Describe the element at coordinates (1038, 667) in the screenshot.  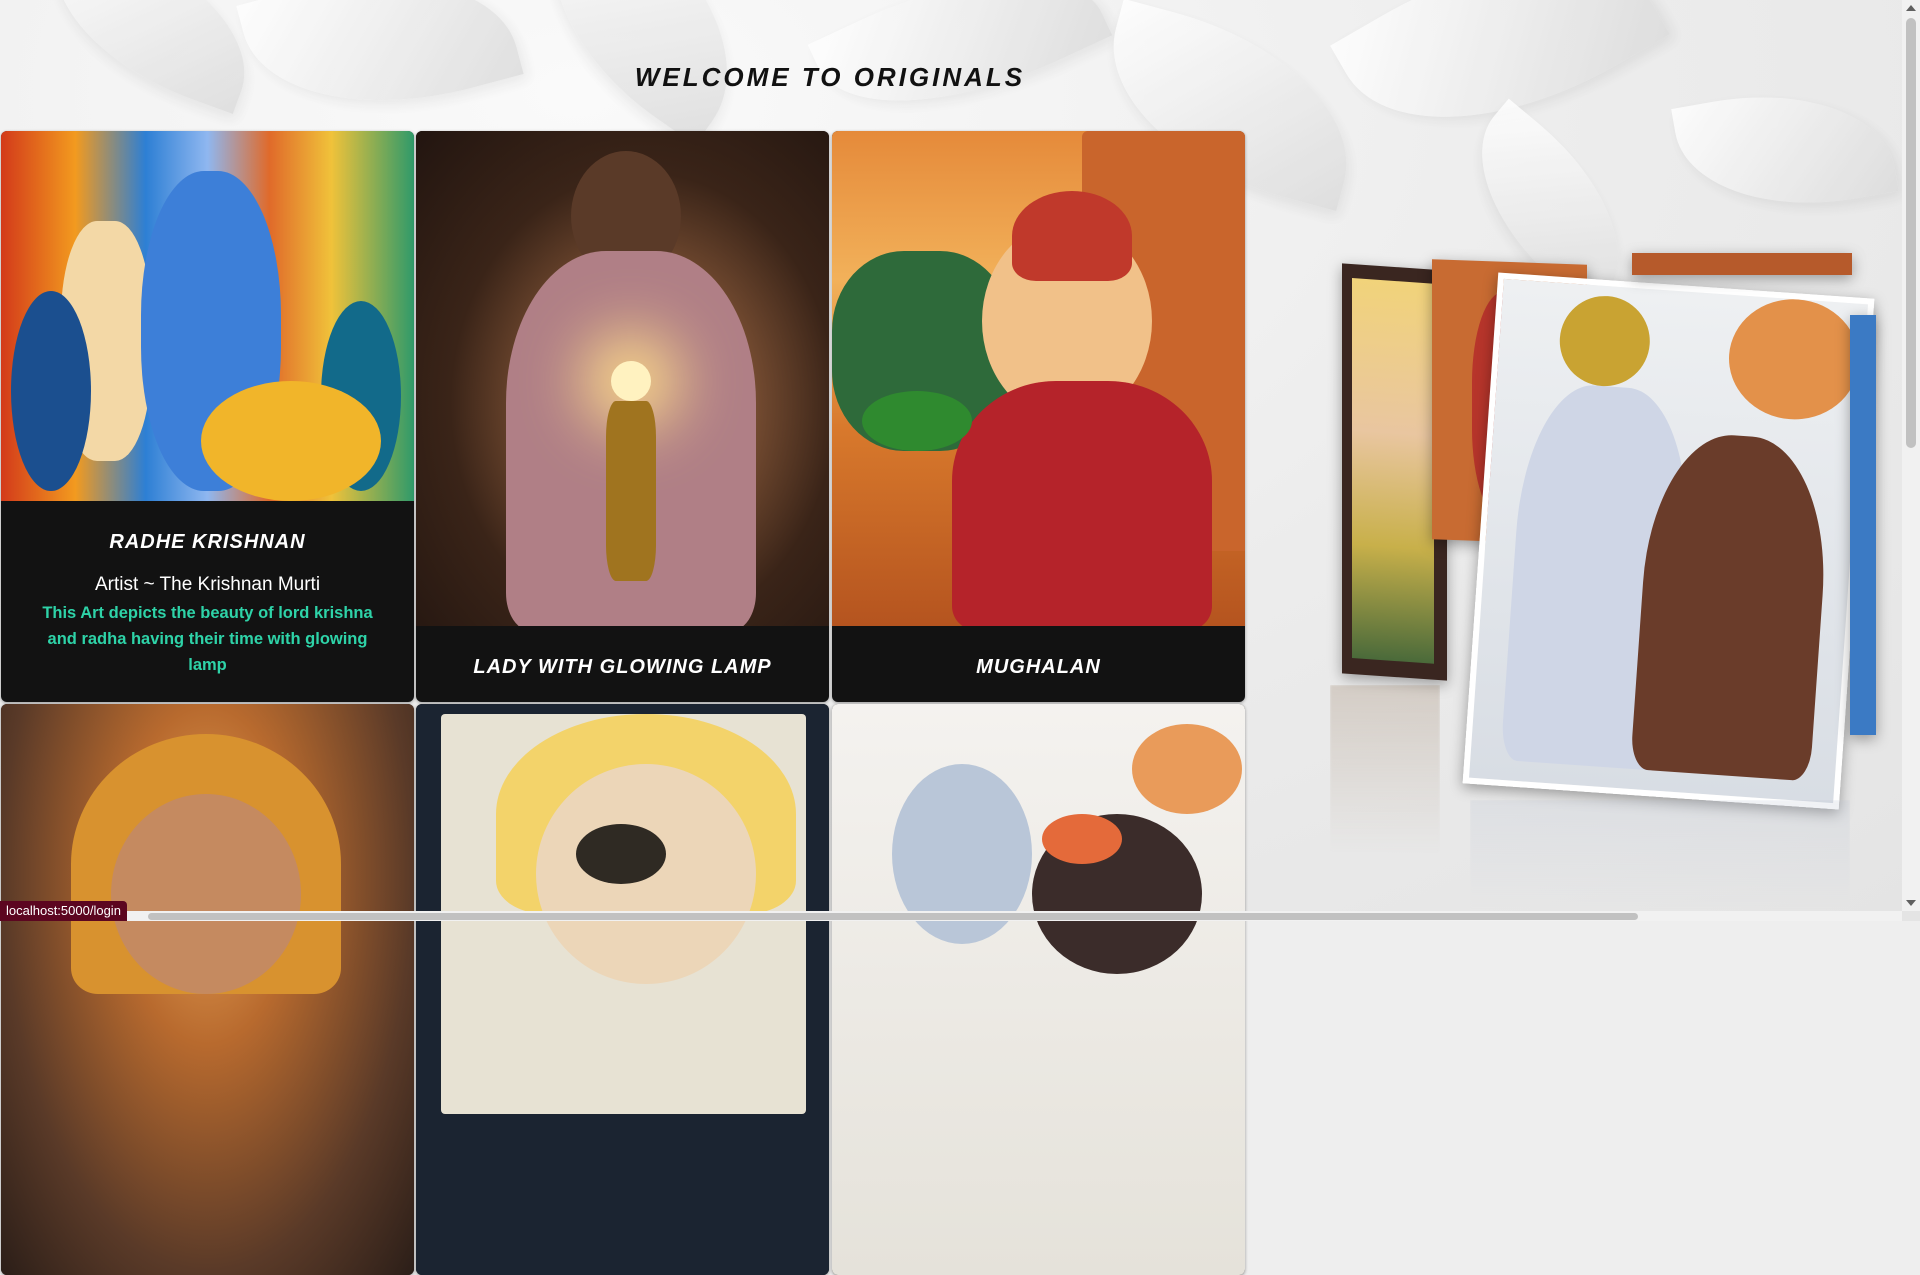
I see `card-title: MUGHALAN` at that location.